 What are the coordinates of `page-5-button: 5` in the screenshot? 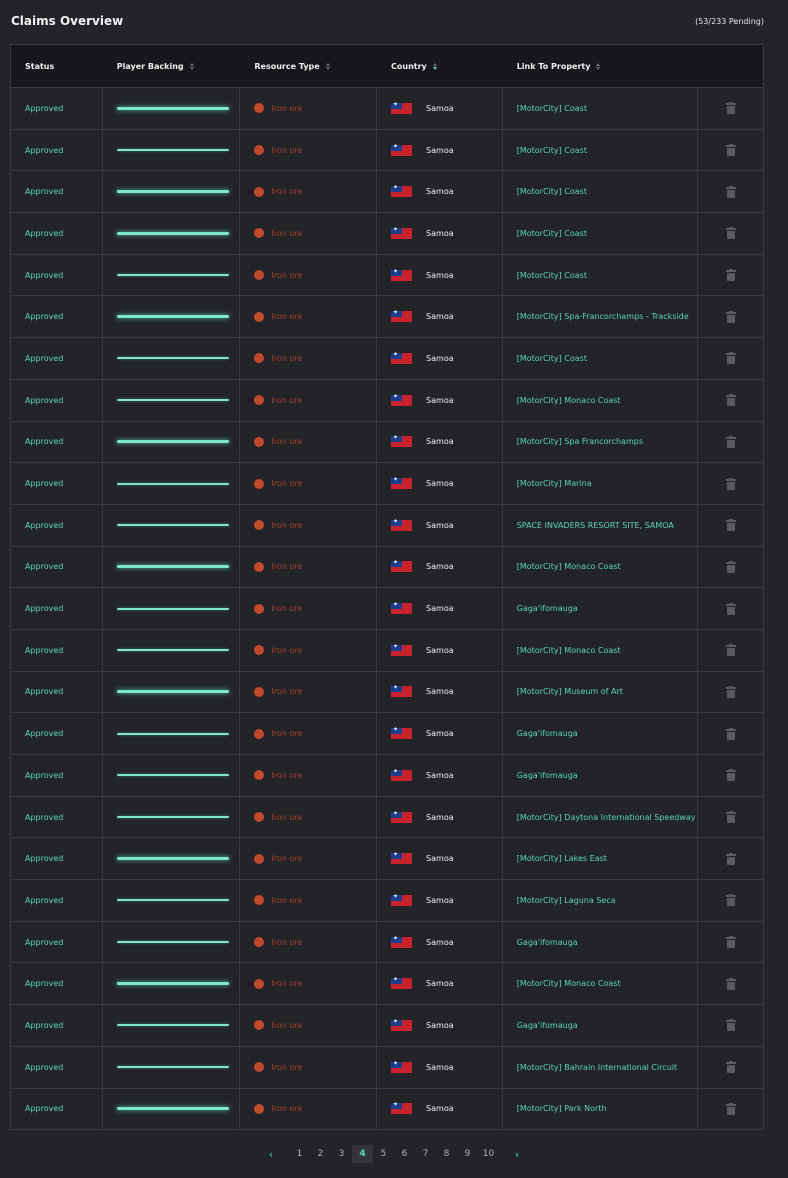 It's located at (383, 1154).